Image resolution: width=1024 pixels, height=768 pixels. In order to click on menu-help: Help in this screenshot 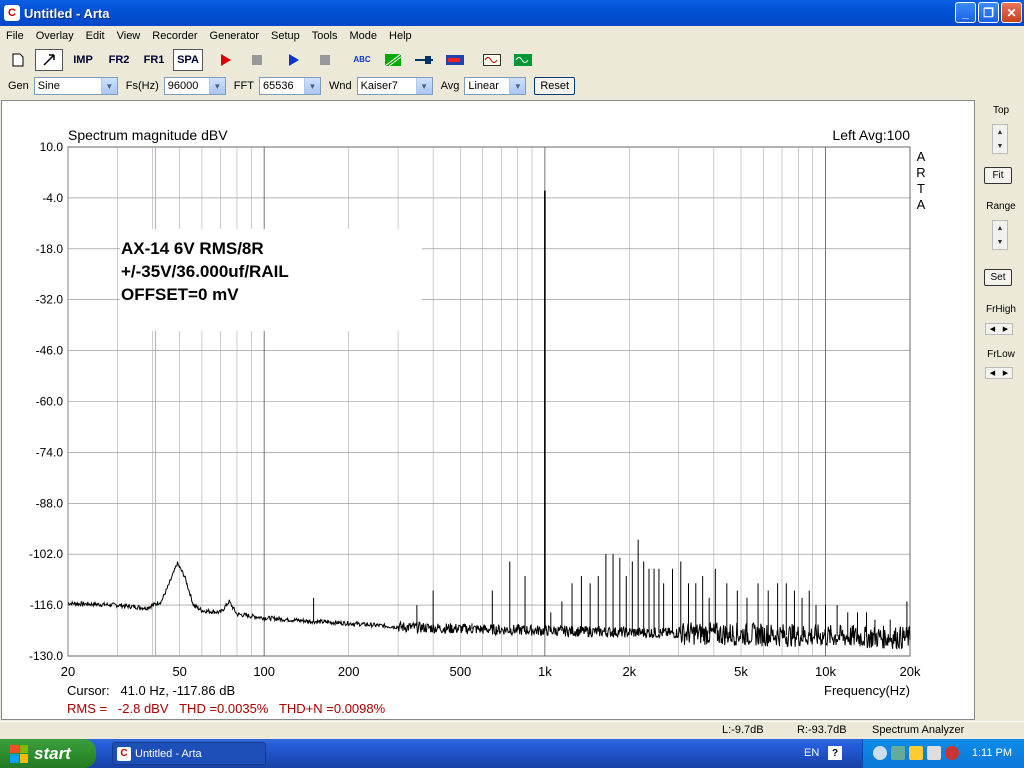, I will do `click(400, 36)`.